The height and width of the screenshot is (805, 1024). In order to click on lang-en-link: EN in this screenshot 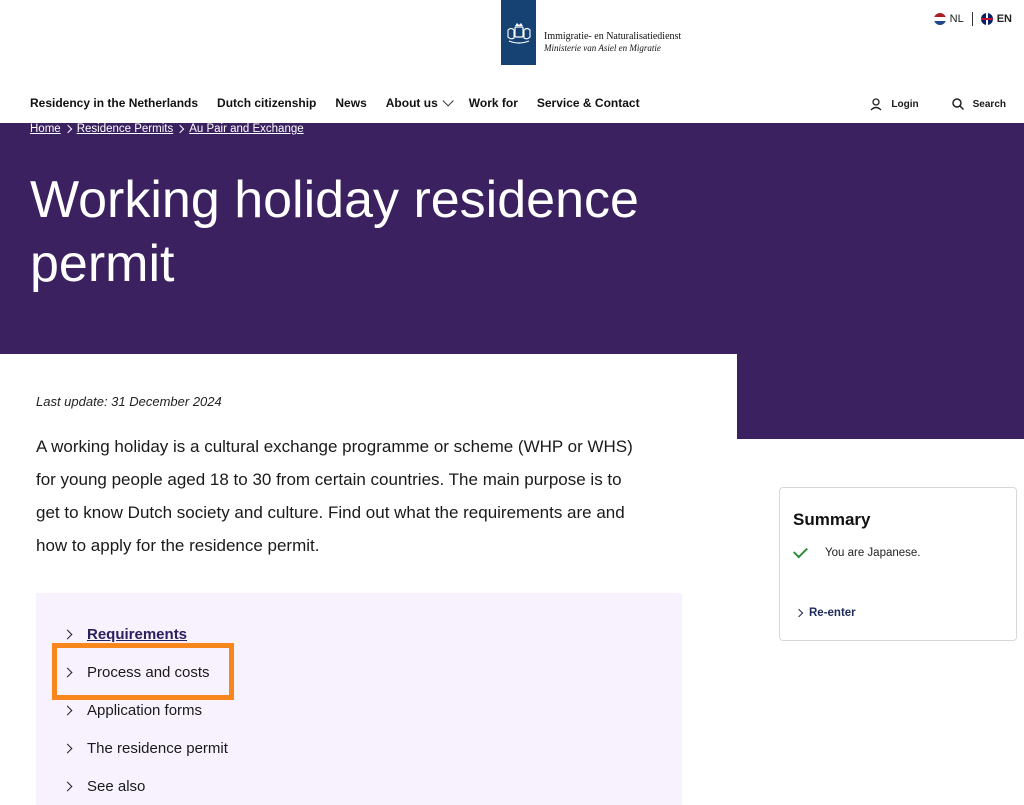, I will do `click(1004, 19)`.